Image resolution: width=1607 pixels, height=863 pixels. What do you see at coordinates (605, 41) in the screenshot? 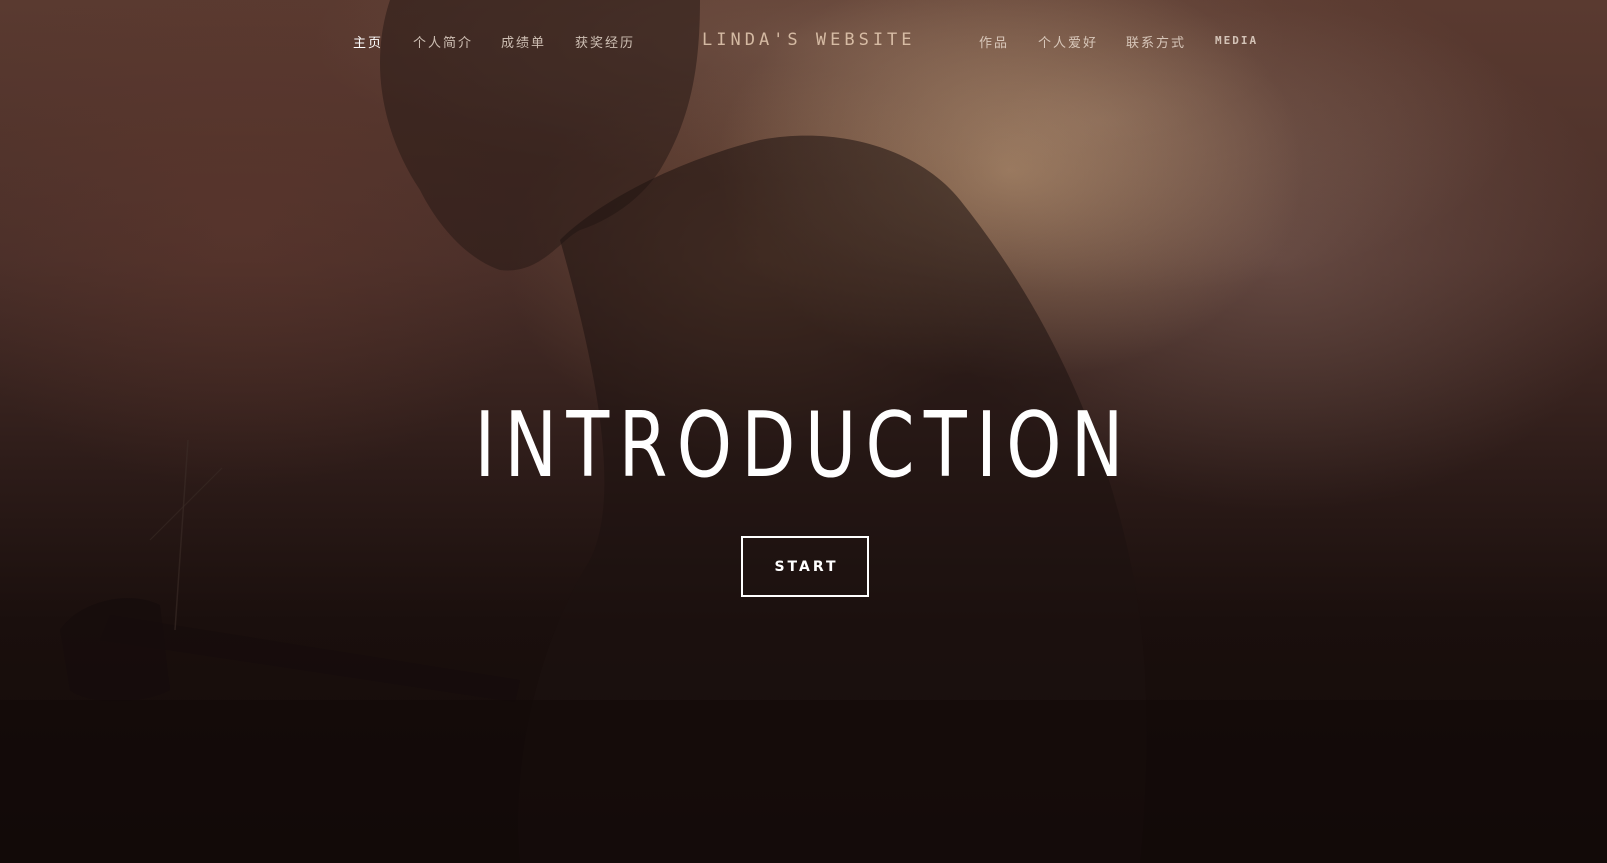
I see `nav-item-awards: 获奖经历` at bounding box center [605, 41].